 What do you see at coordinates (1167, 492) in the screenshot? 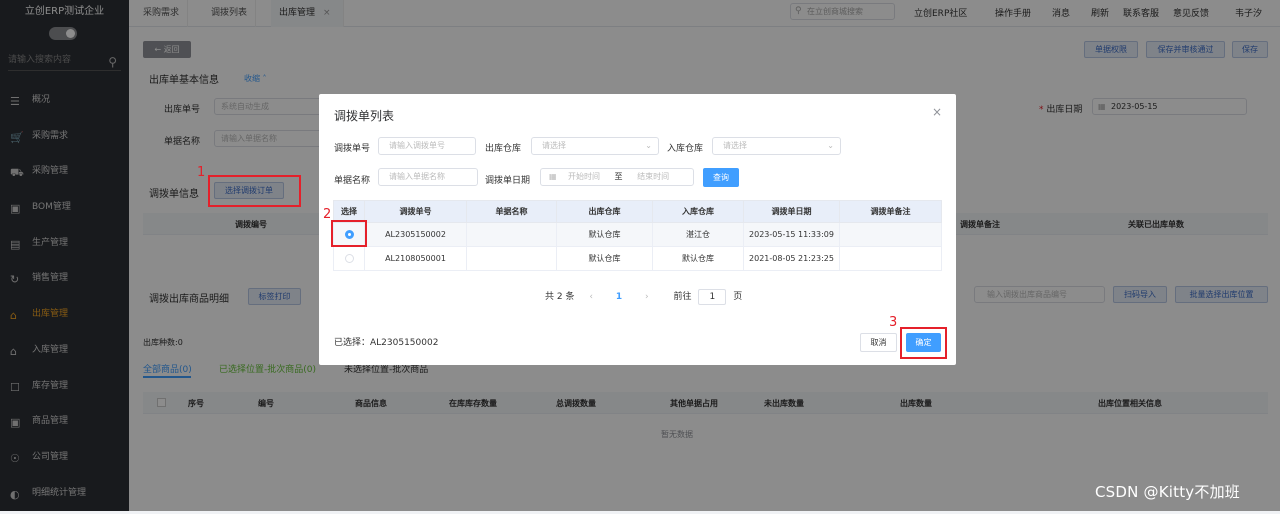
I see `watermark: CSDN @Kitty不加班` at bounding box center [1167, 492].